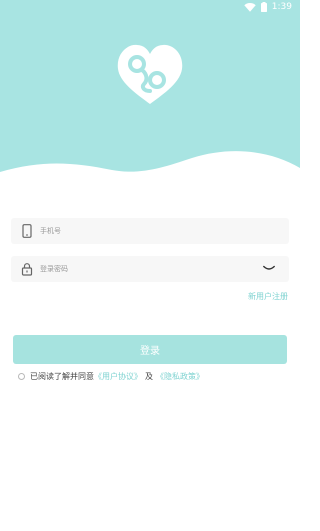 This screenshot has height=531, width=320. What do you see at coordinates (21, 376) in the screenshot?
I see `agree-checkbox` at bounding box center [21, 376].